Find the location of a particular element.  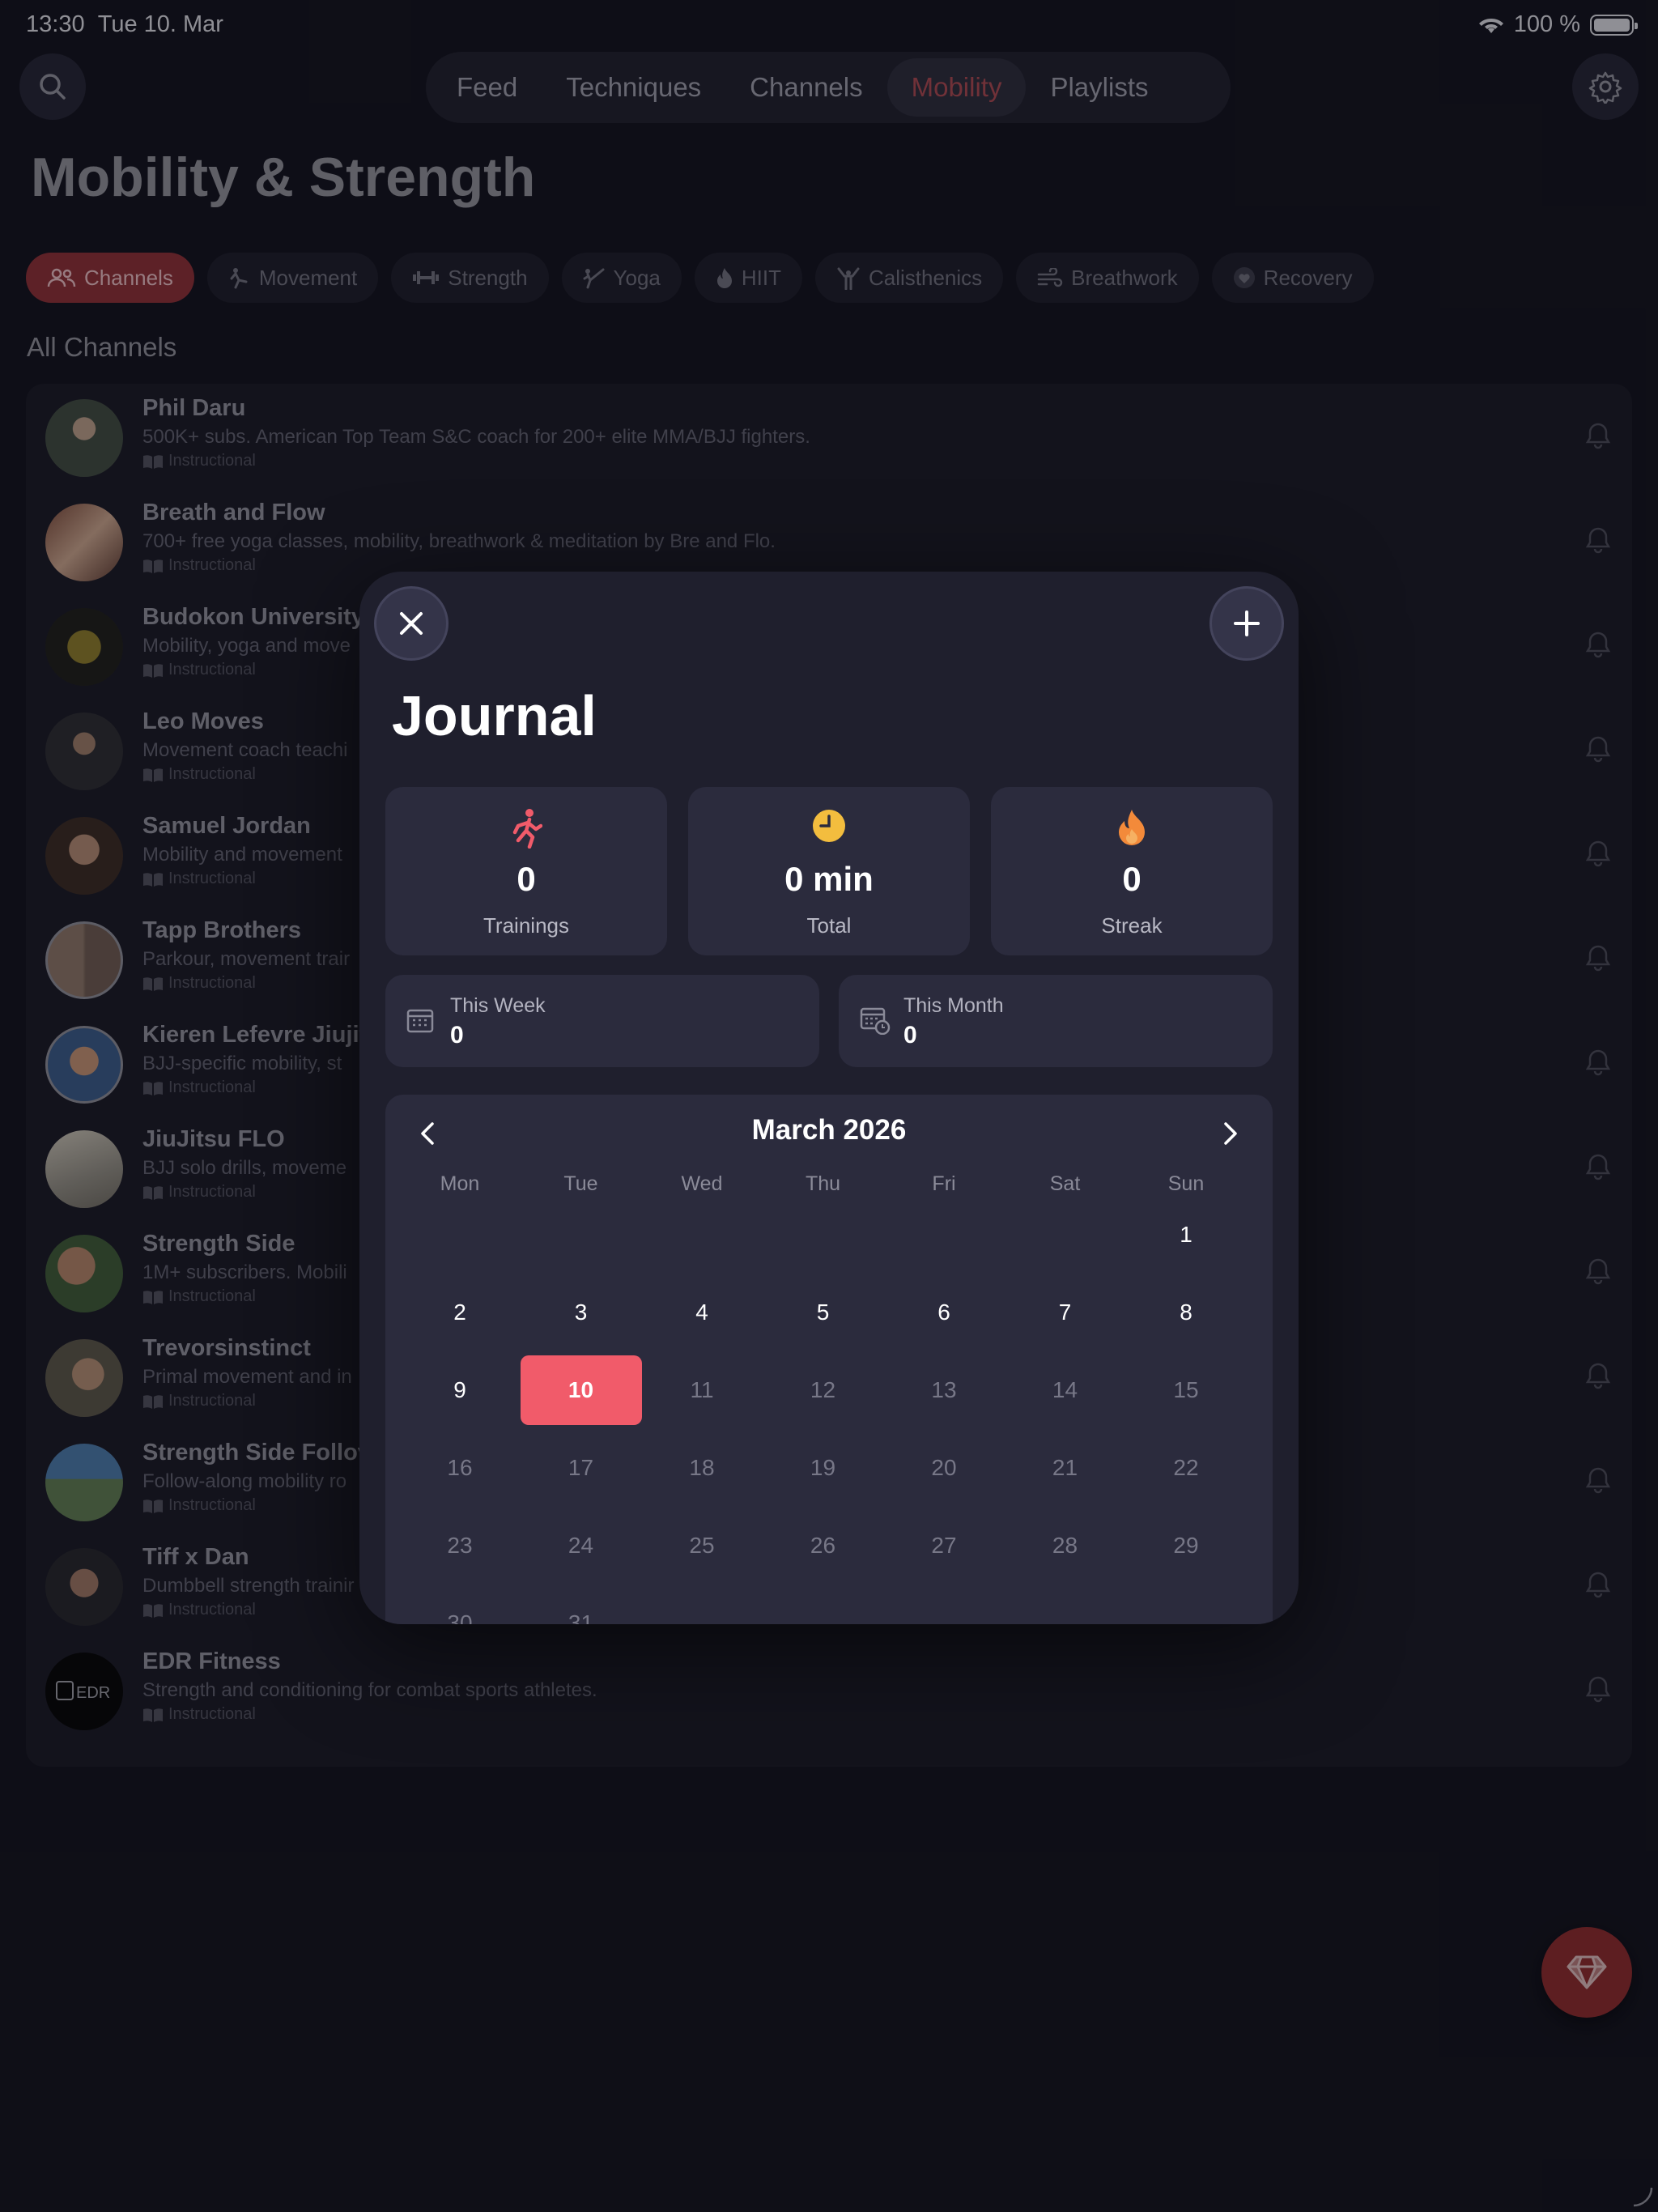

this-week-value: 0 is located at coordinates (457, 1036).